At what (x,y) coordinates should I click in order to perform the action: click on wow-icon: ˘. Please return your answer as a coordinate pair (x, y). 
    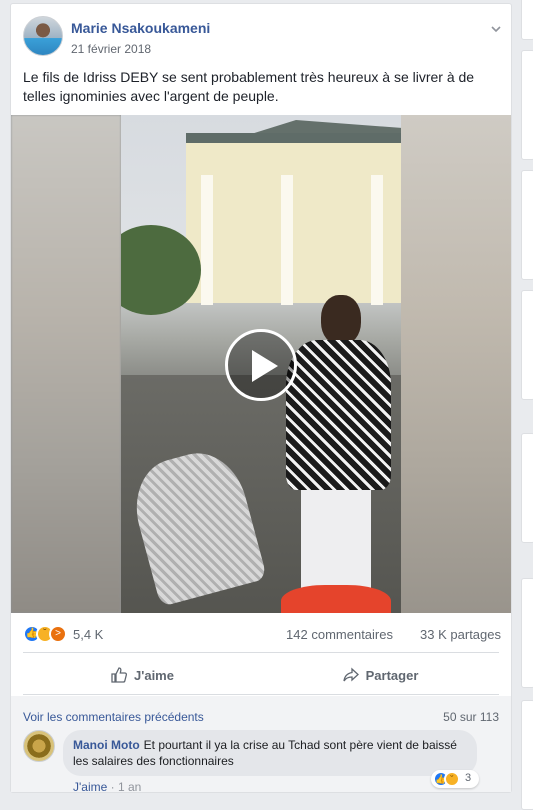
    Looking at the image, I should click on (452, 779).